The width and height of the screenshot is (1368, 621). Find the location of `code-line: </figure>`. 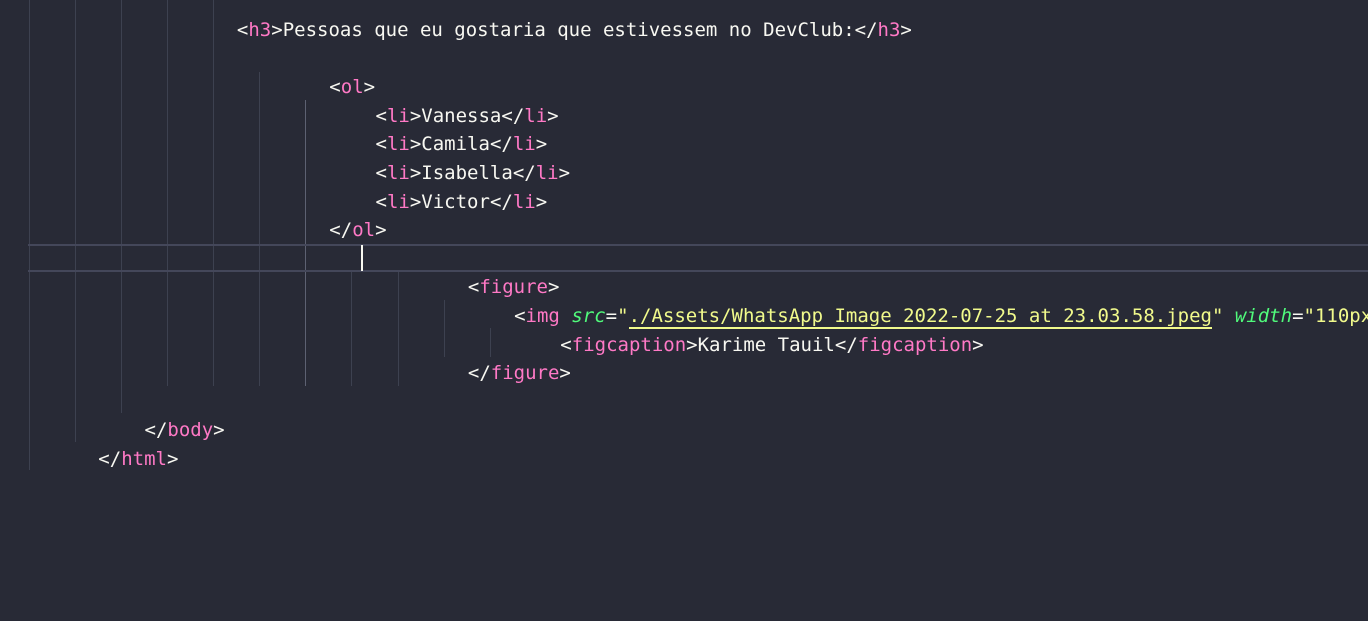

code-line: </figure> is located at coordinates (519, 373).